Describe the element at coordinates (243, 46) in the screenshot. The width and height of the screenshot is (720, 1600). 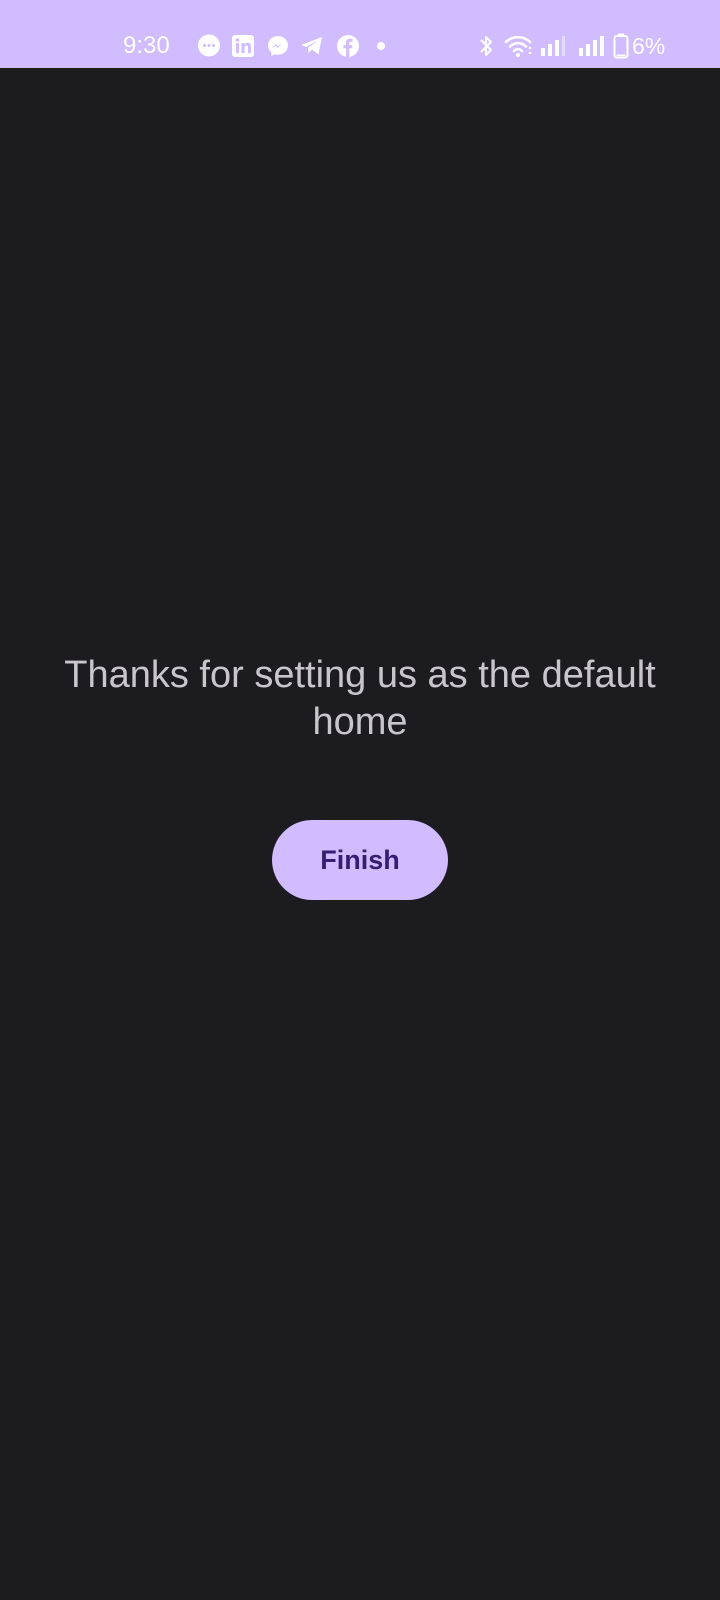
I see `linkedin-icon` at that location.